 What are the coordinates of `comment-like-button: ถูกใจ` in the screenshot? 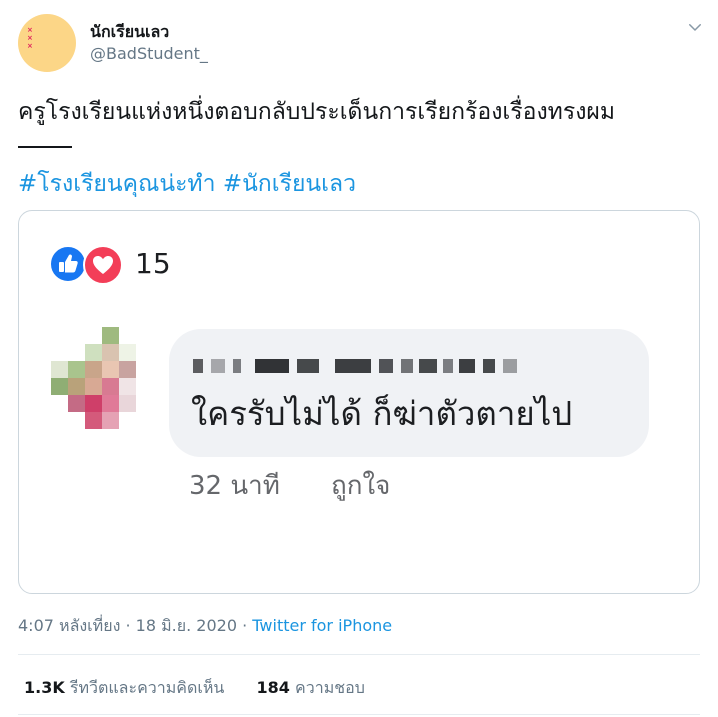 It's located at (361, 486).